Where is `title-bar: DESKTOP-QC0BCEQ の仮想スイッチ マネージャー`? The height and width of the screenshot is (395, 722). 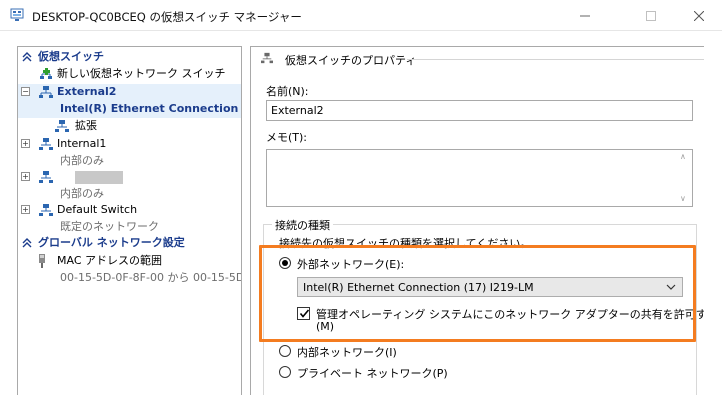 title-bar: DESKTOP-QC0BCEQ の仮想スイッチ マネージャー is located at coordinates (361, 15).